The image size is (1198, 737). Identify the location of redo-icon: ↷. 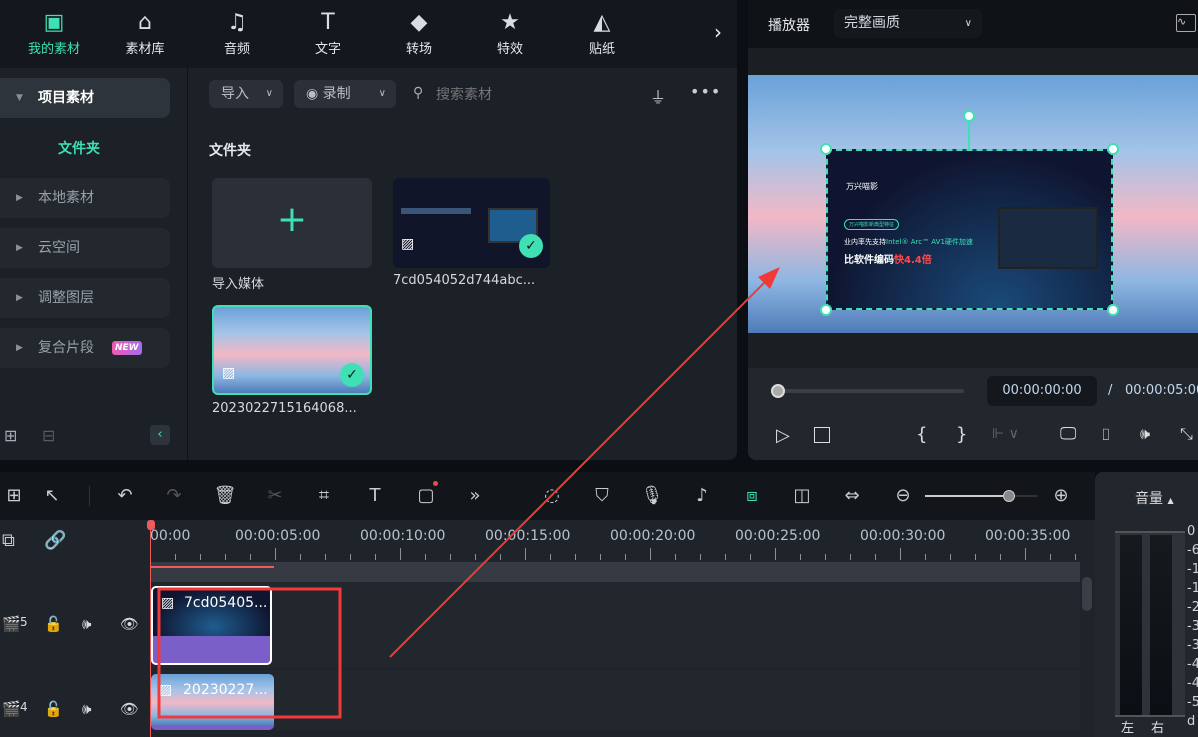
(174, 496).